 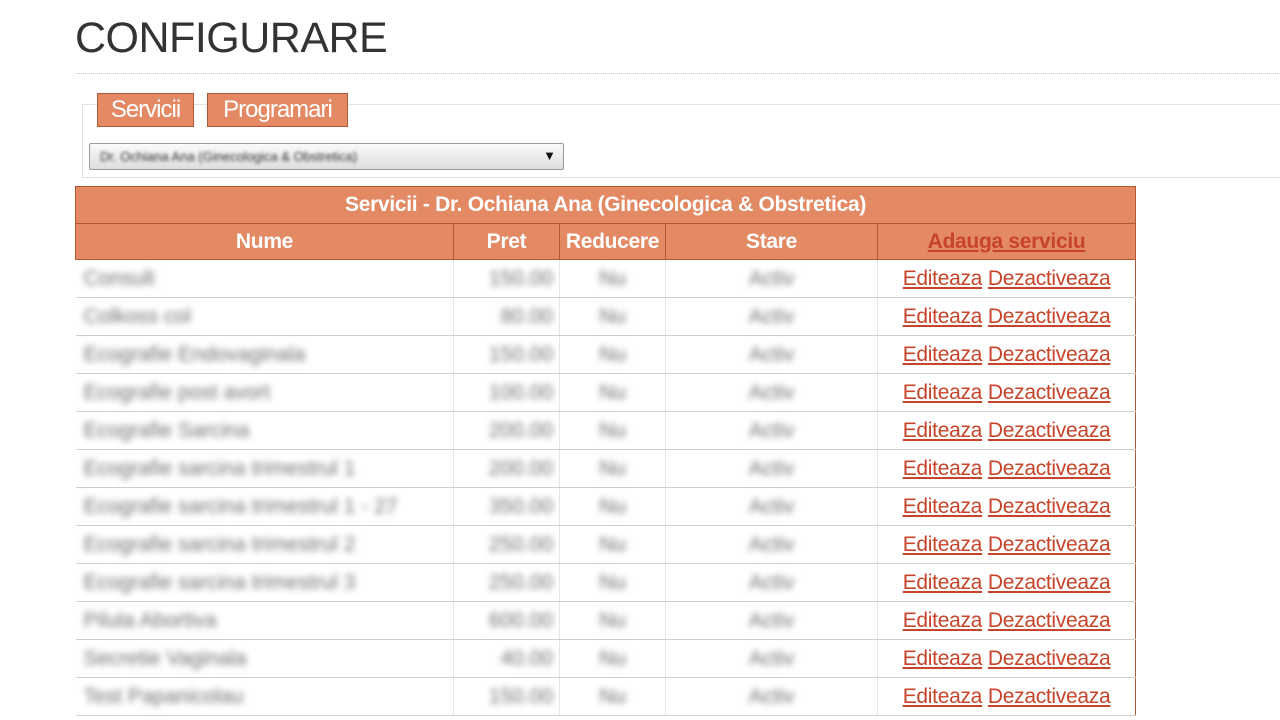 I want to click on service-name-cell: Ecografie sarcina trimestrul 1 - 27, so click(x=264, y=506).